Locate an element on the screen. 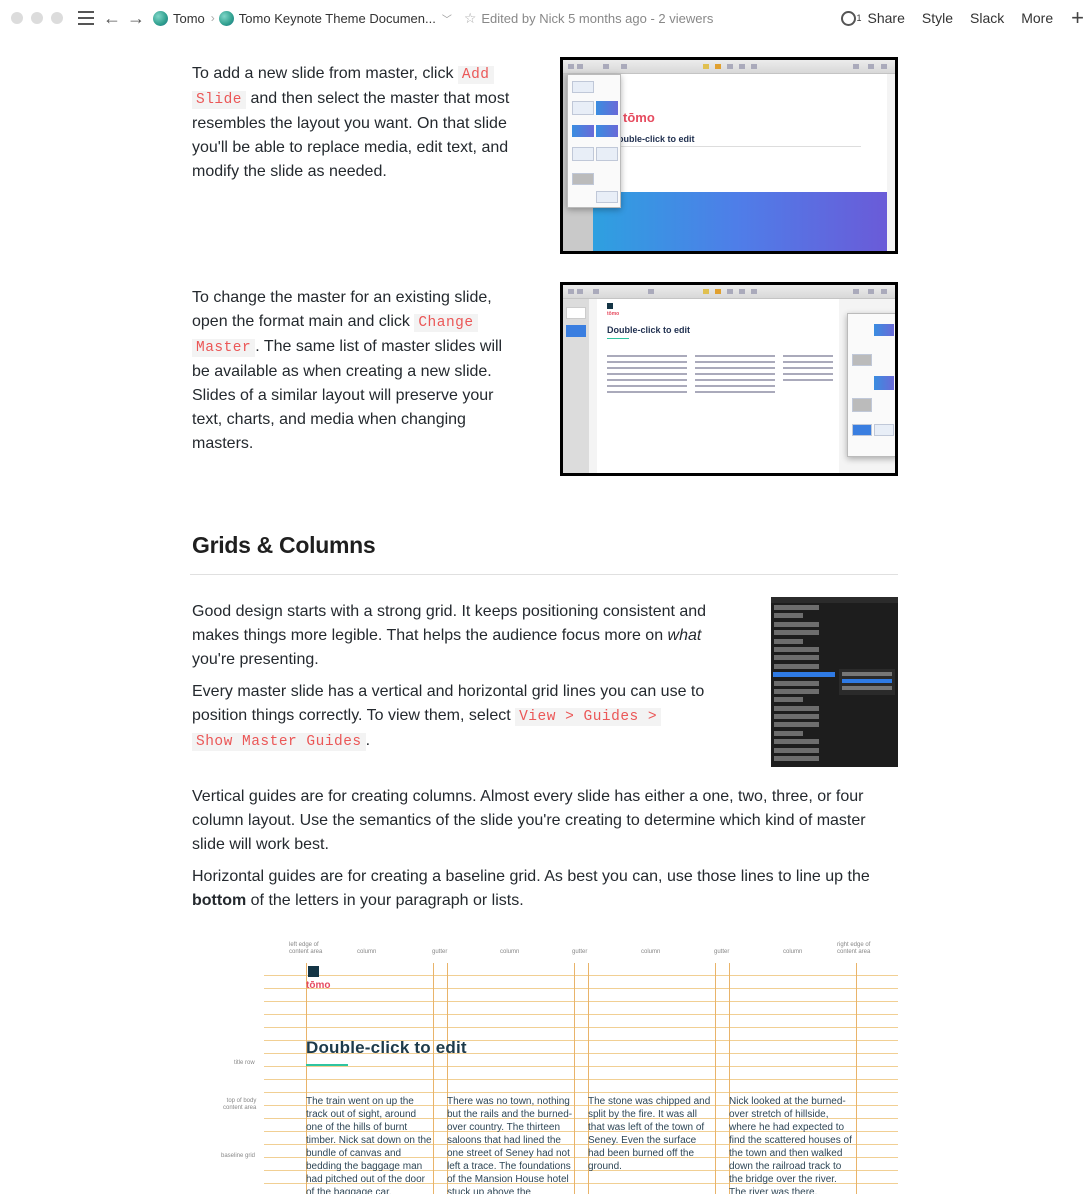 The height and width of the screenshot is (1194, 1088). star-icon: ☆ is located at coordinates (470, 18).